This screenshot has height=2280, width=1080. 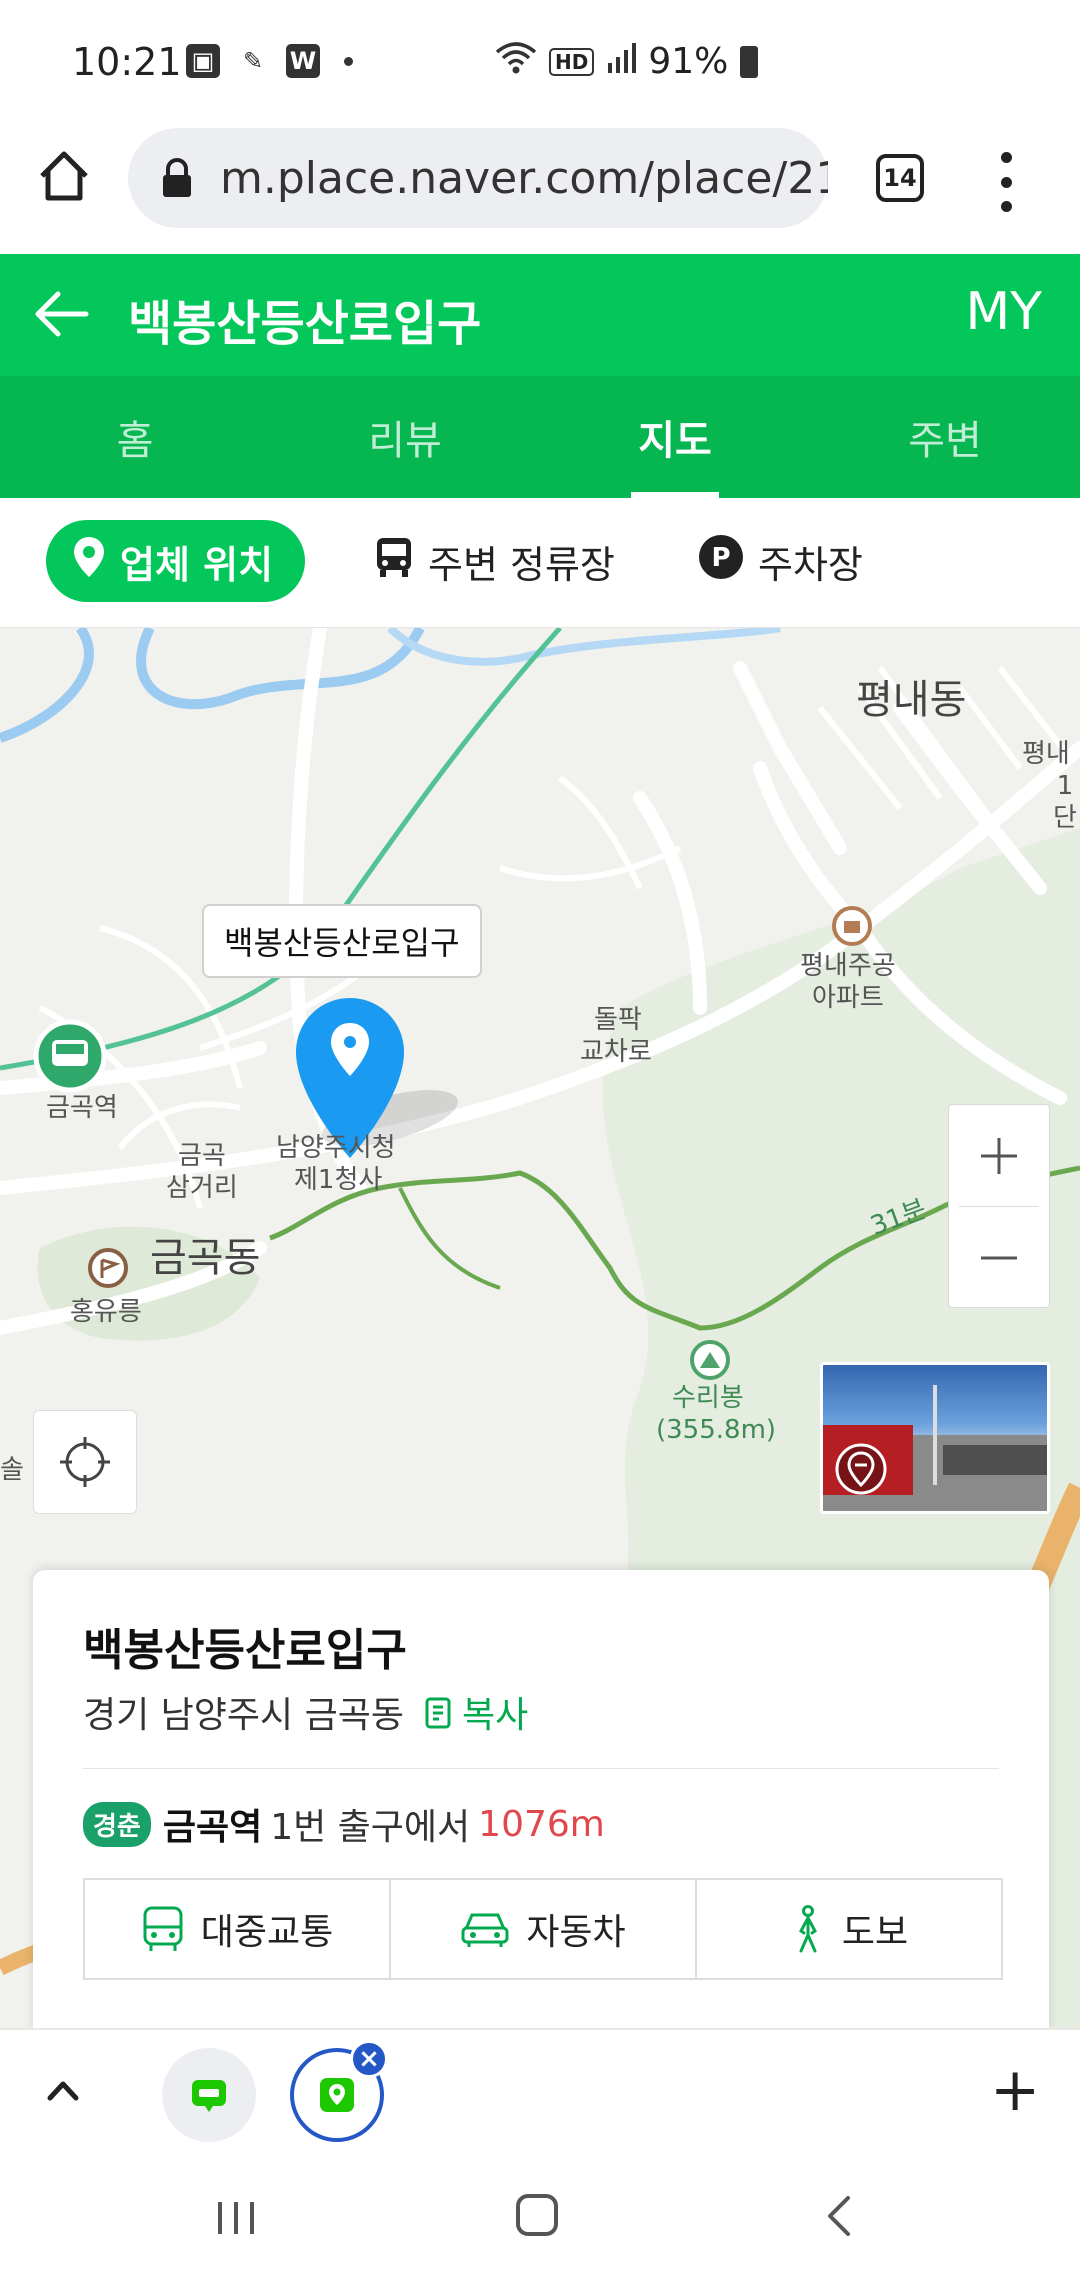 I want to click on map-label-area: 평내동, so click(x=911, y=700).